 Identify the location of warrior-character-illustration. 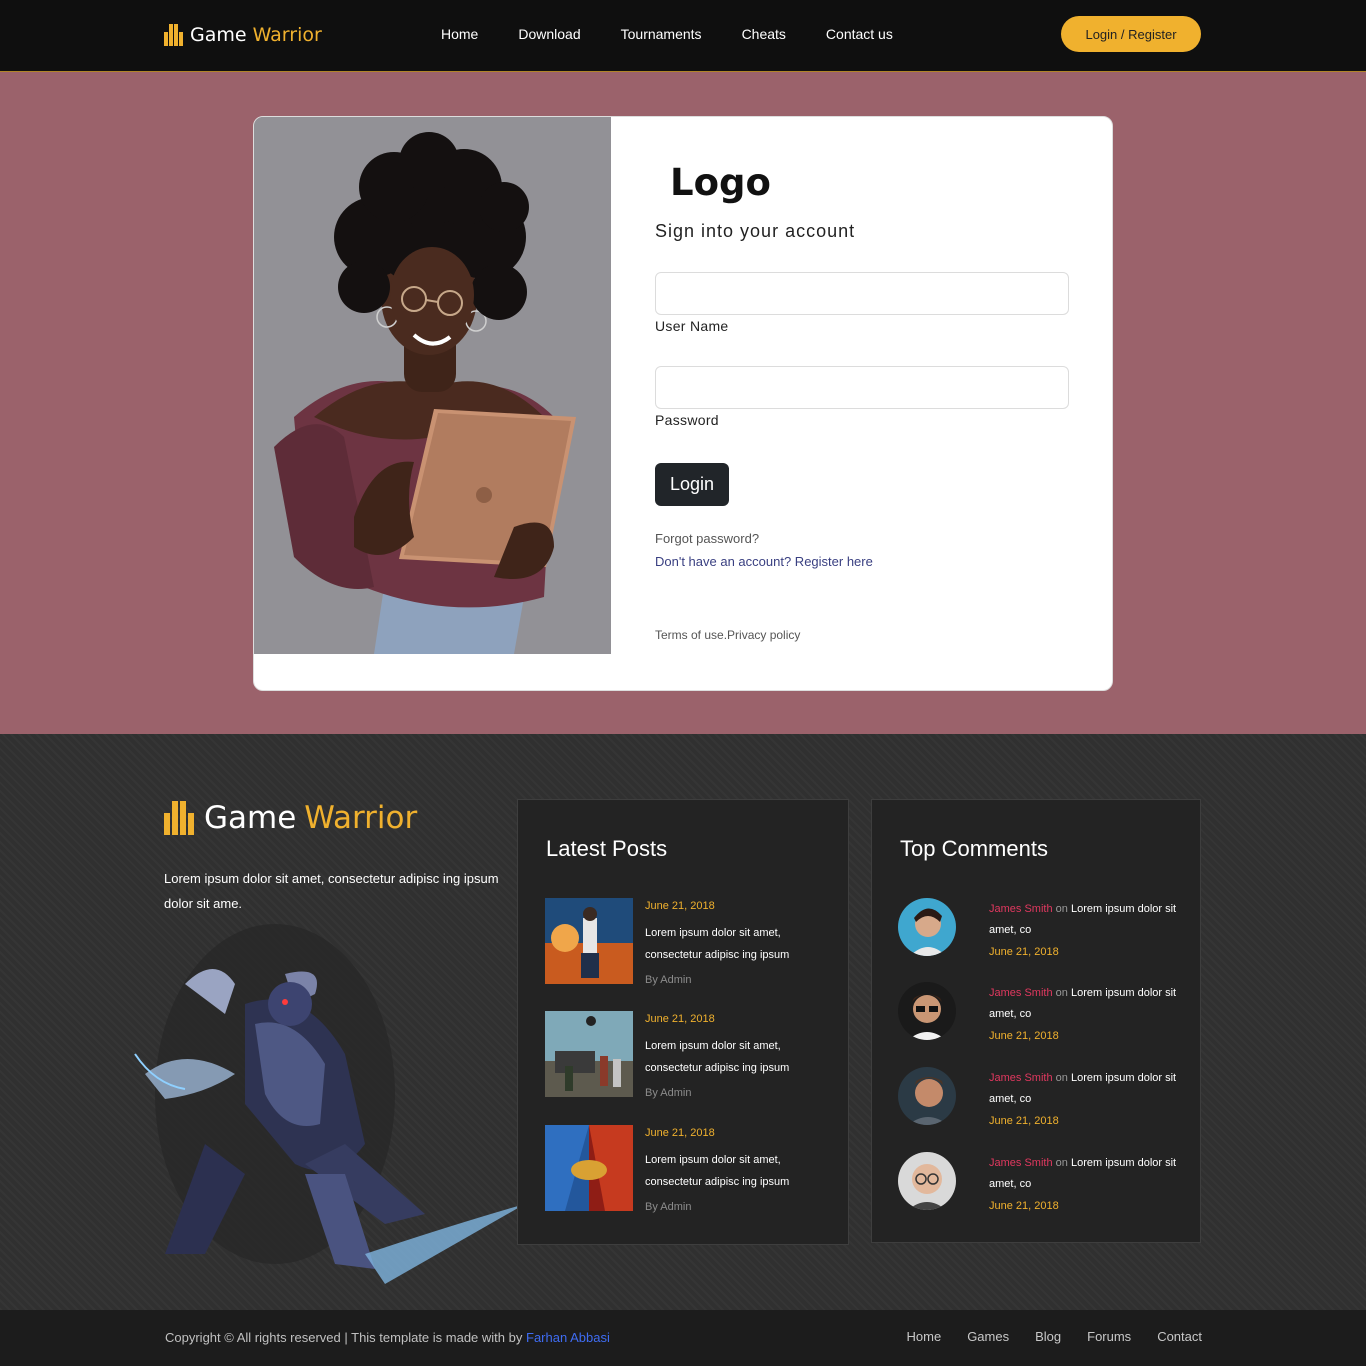
(330, 1119).